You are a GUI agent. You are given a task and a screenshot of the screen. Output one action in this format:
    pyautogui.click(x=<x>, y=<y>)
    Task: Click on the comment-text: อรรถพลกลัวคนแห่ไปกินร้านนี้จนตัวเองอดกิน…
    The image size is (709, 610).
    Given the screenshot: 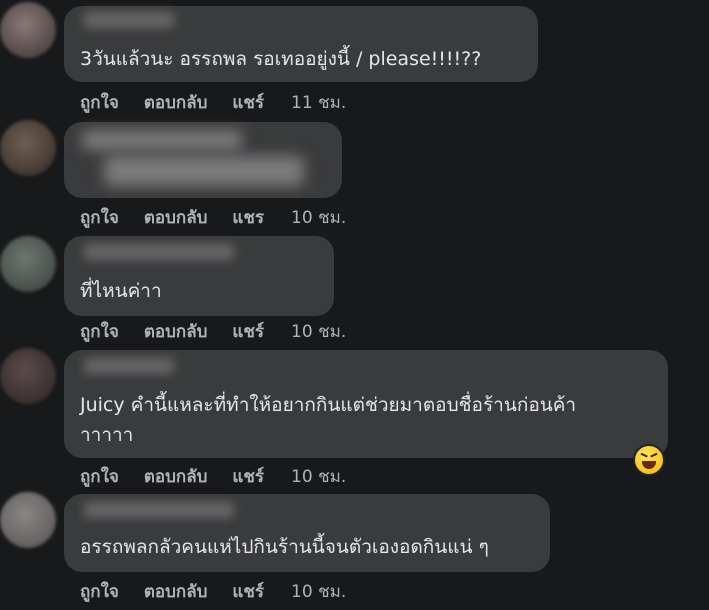 What is the action you would take?
    pyautogui.click(x=284, y=547)
    